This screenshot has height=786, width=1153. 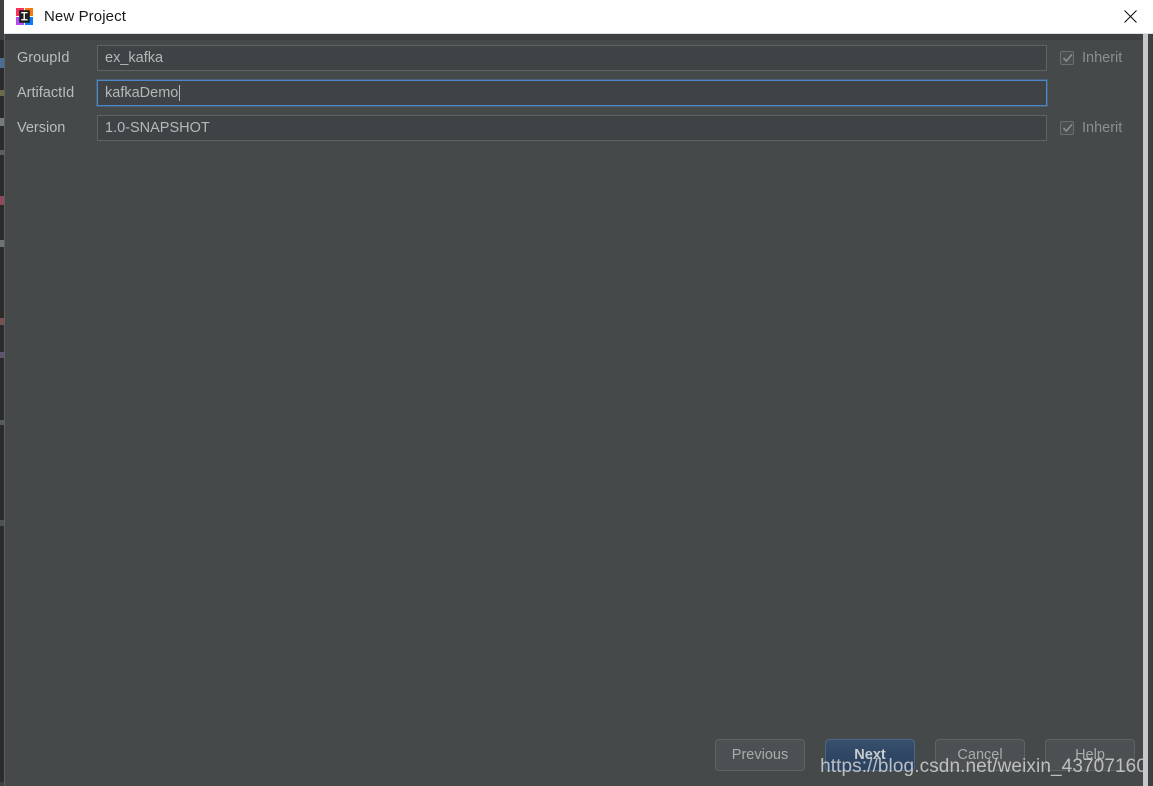 I want to click on groupid-label: GroupId, so click(x=43, y=57).